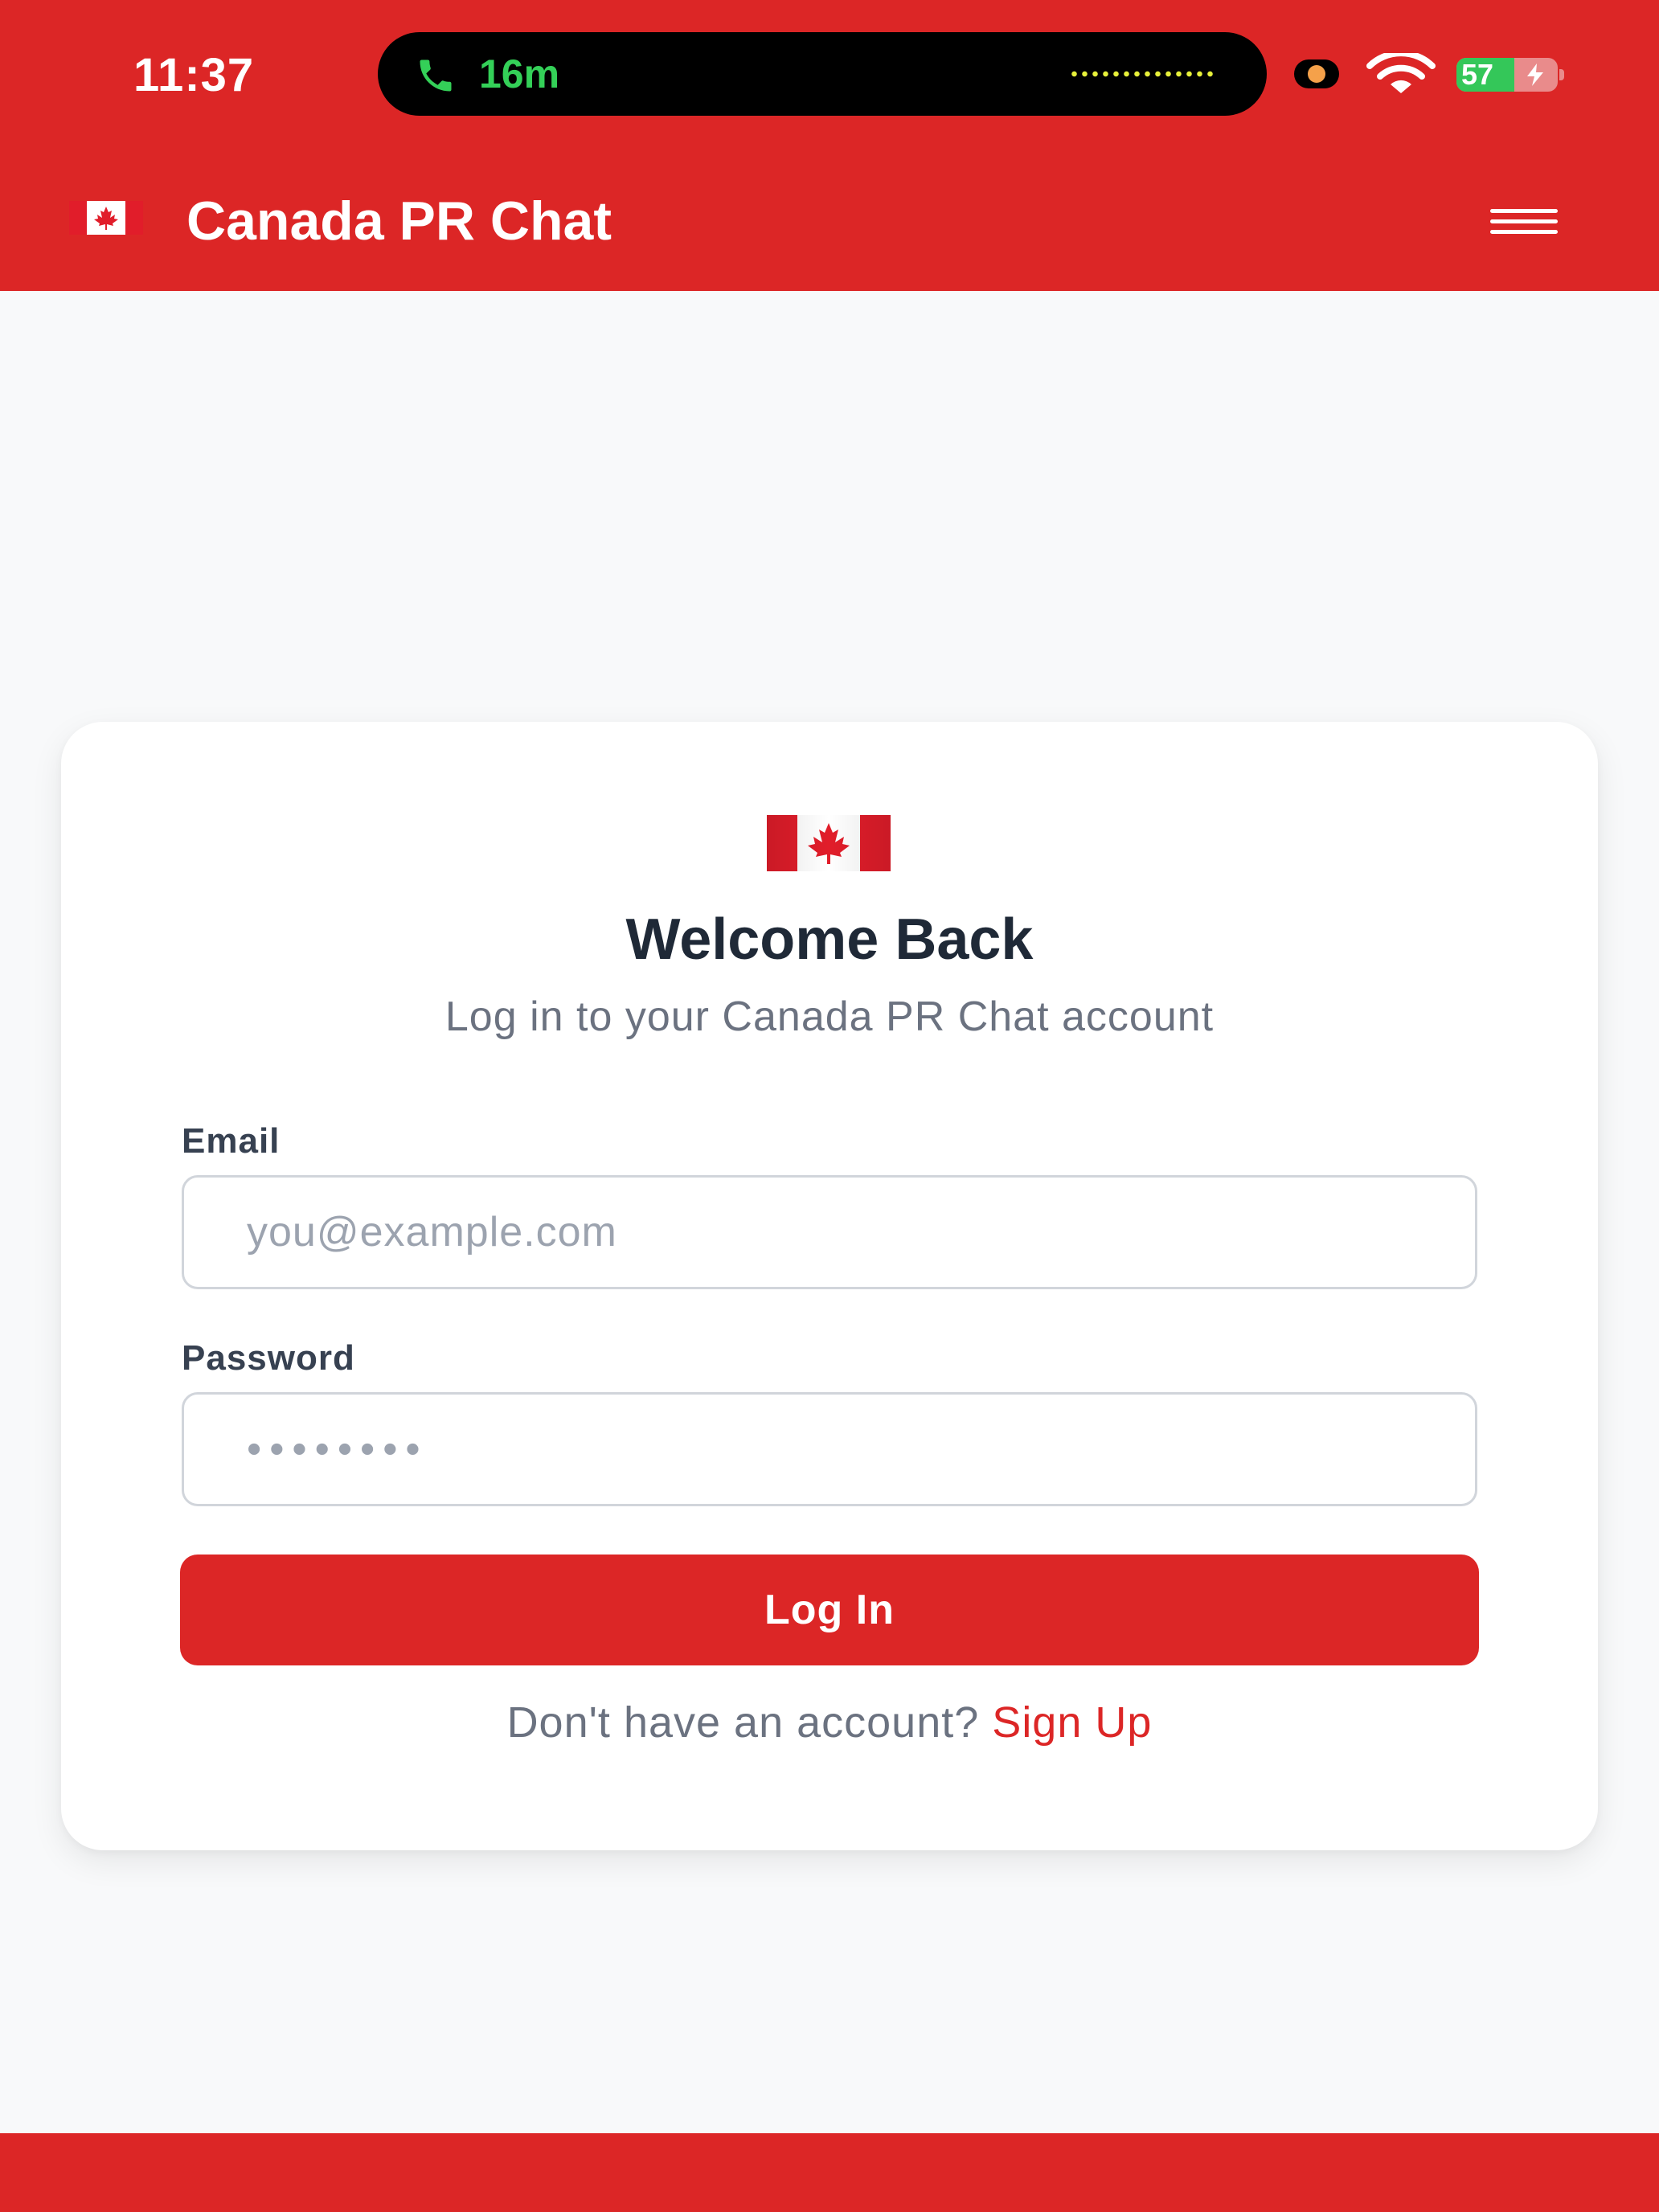 This screenshot has height=2212, width=1659. I want to click on hamburger-menu-button, so click(1522, 221).